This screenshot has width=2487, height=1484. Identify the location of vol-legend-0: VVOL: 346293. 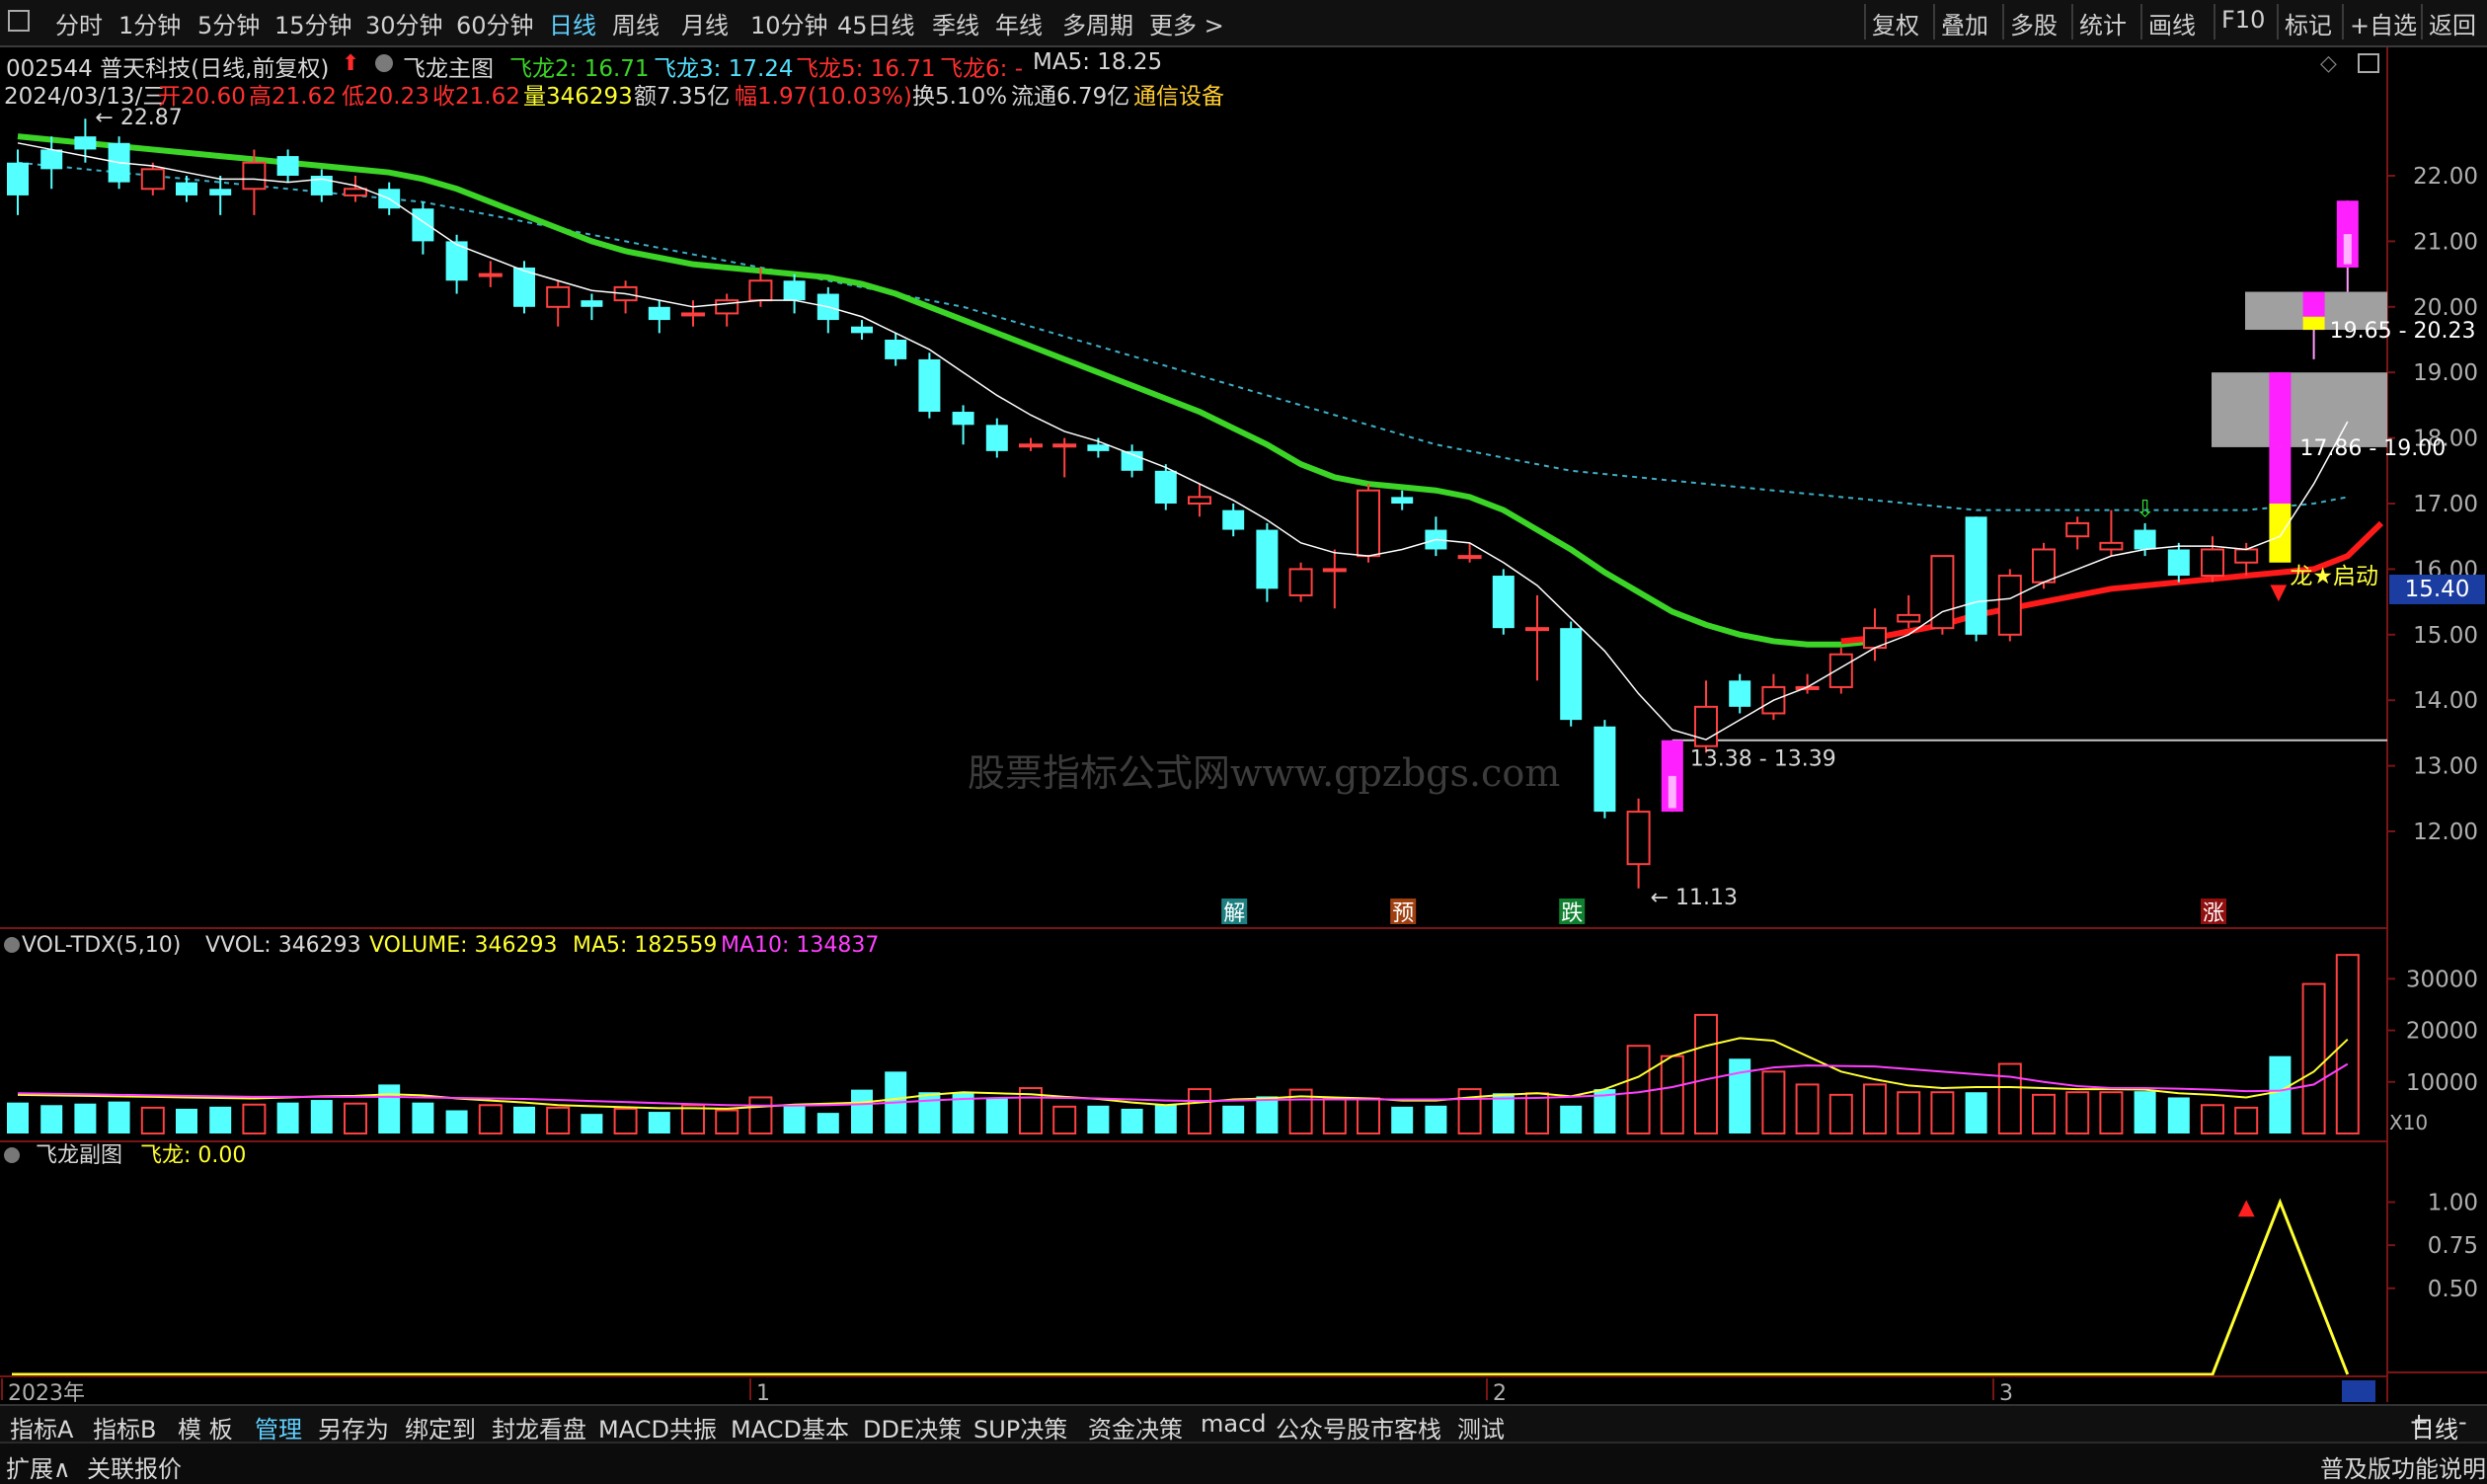
(283, 946).